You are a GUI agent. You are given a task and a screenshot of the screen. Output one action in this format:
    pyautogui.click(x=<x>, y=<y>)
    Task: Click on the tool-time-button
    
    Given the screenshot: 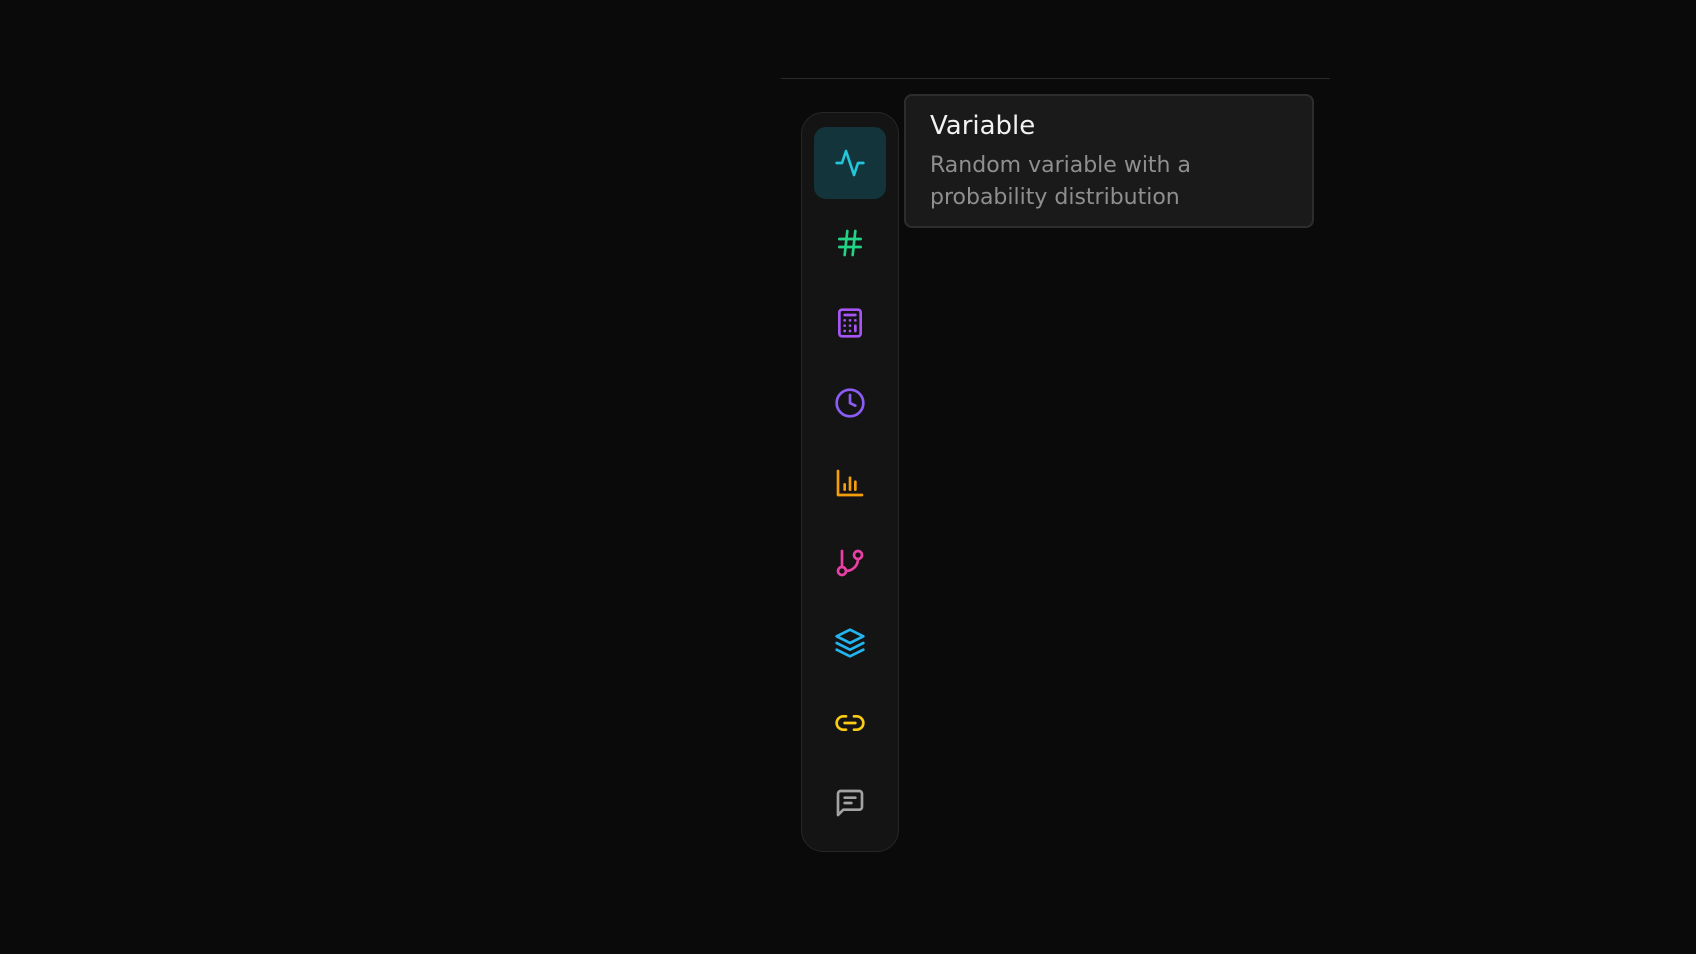 What is the action you would take?
    pyautogui.click(x=850, y=403)
    